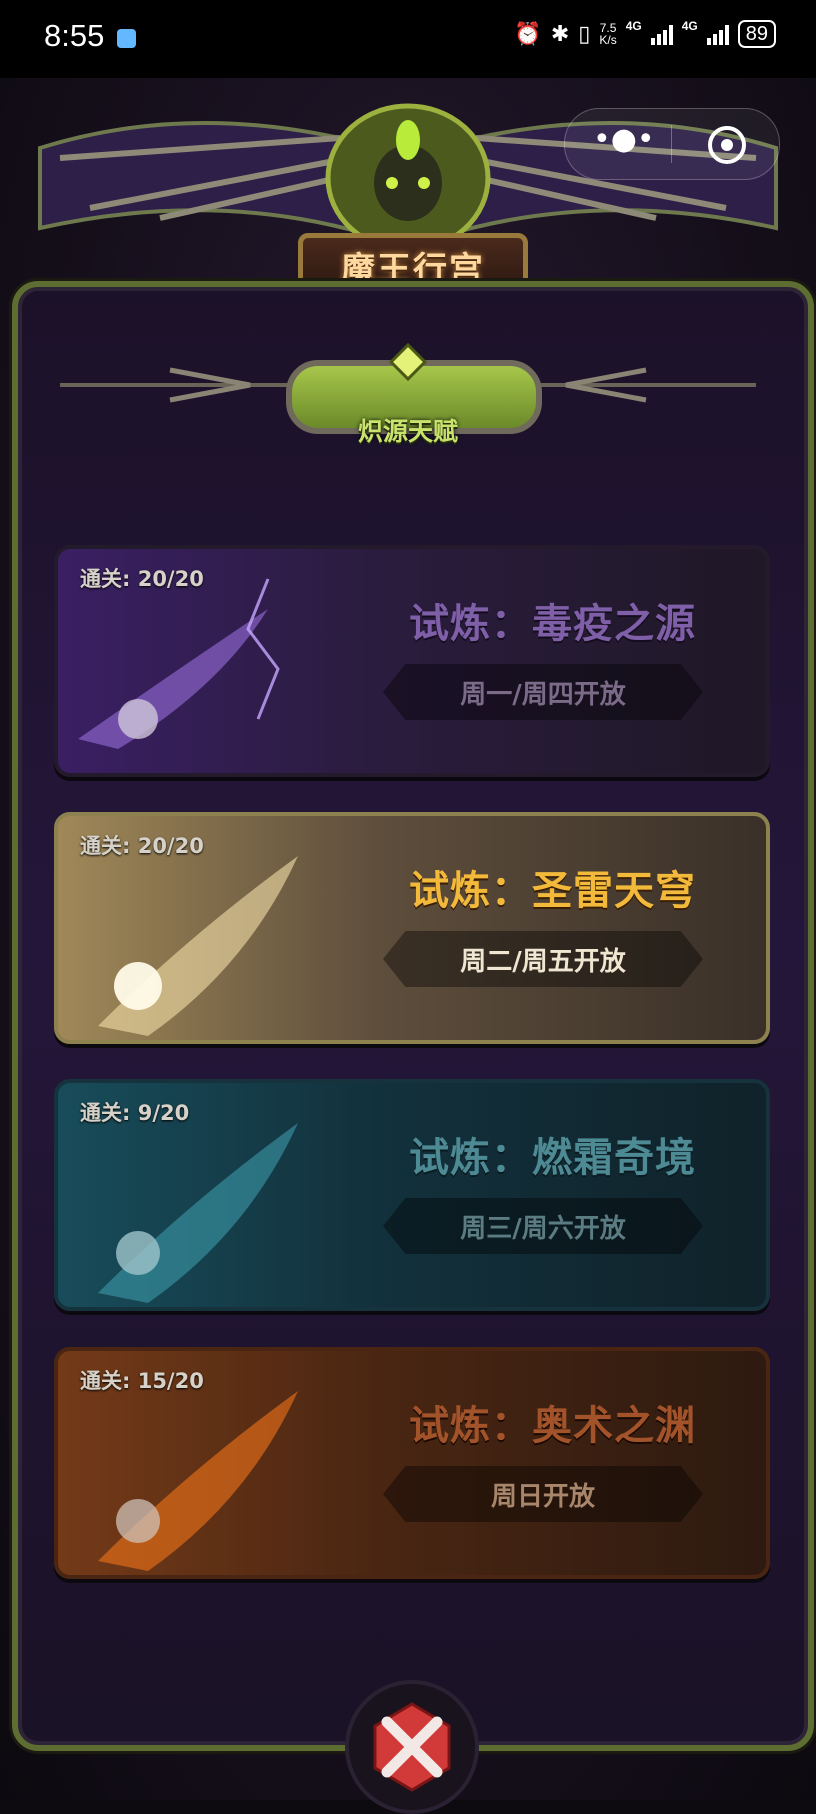 Image resolution: width=816 pixels, height=1814 pixels. What do you see at coordinates (135, 1113) in the screenshot?
I see `clear-progress: 通关: 9/20` at bounding box center [135, 1113].